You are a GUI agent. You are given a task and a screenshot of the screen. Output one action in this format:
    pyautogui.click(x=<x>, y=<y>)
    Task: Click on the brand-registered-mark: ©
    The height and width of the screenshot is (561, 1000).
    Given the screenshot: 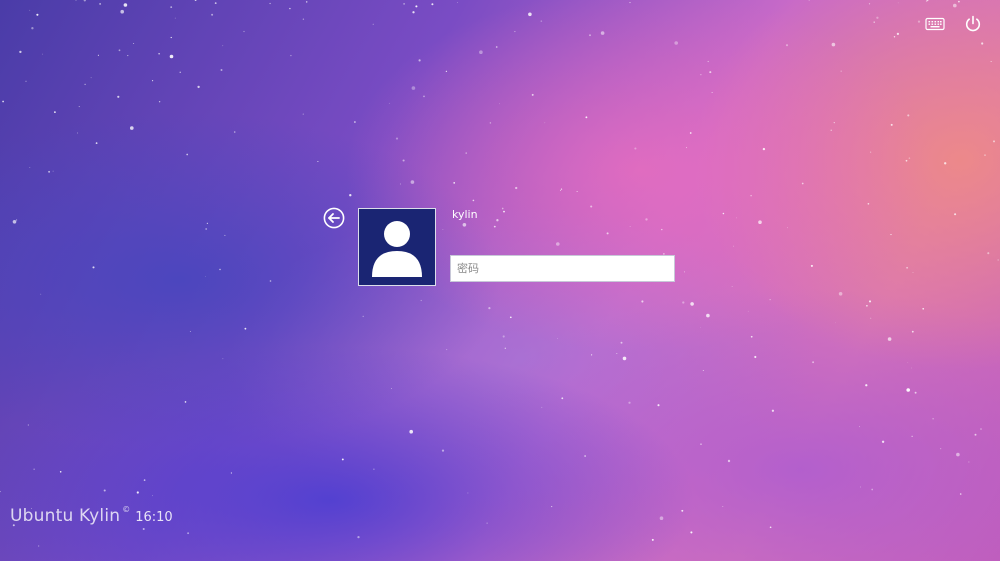 What is the action you would take?
    pyautogui.click(x=126, y=509)
    